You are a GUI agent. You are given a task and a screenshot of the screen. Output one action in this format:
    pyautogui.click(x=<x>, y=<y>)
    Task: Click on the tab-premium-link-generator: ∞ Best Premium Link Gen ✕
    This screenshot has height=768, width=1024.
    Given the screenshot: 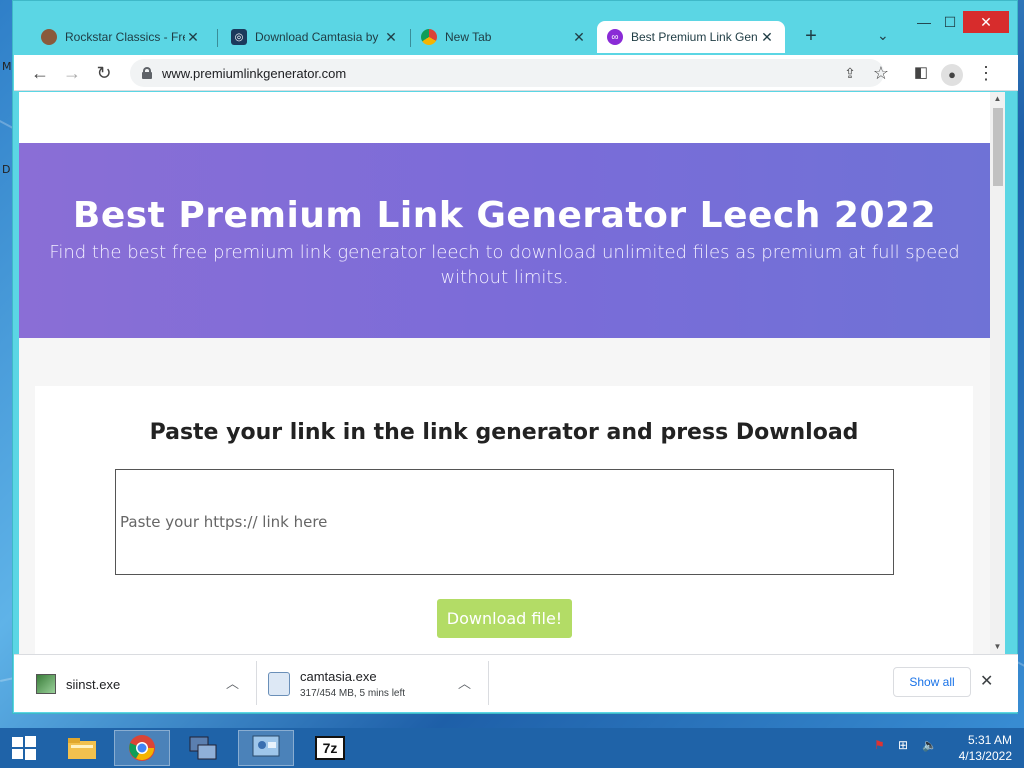 What is the action you would take?
    pyautogui.click(x=691, y=37)
    